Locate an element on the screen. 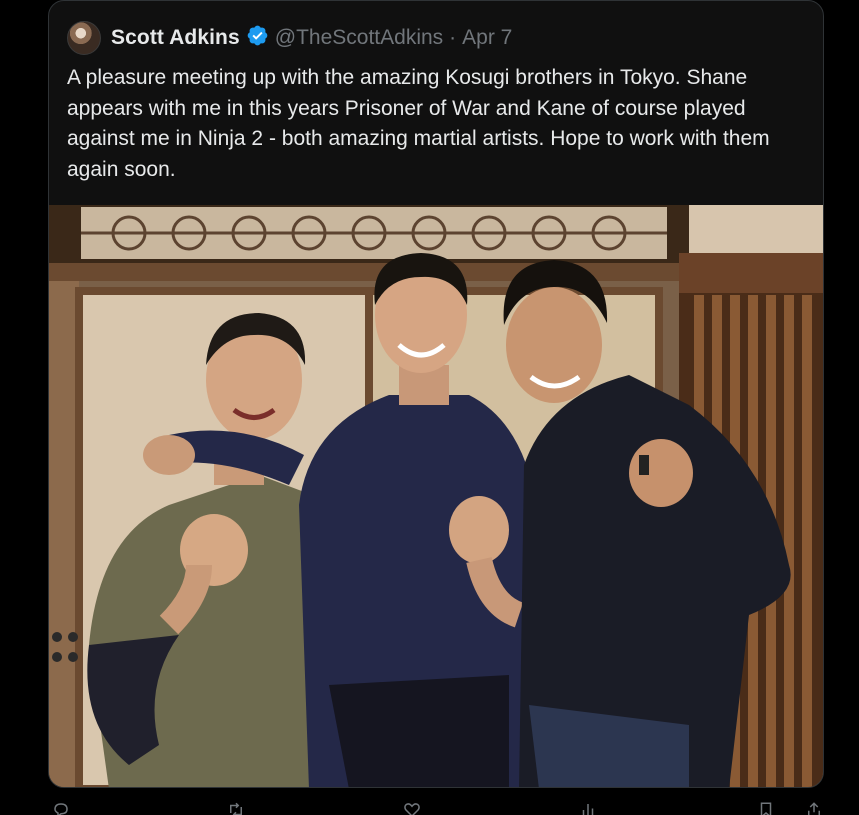  share-icon is located at coordinates (814, 808).